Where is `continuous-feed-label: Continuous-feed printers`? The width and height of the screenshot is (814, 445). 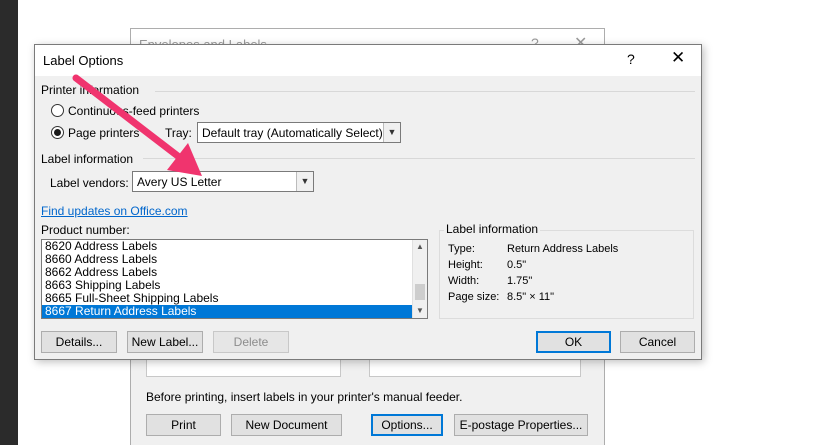 continuous-feed-label: Continuous-feed printers is located at coordinates (133, 111).